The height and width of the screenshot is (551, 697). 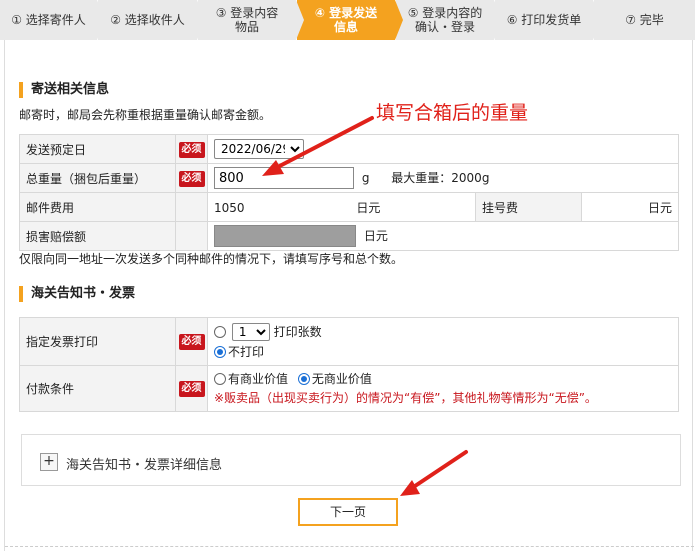 I want to click on postage-unit: 日元, so click(x=368, y=207).